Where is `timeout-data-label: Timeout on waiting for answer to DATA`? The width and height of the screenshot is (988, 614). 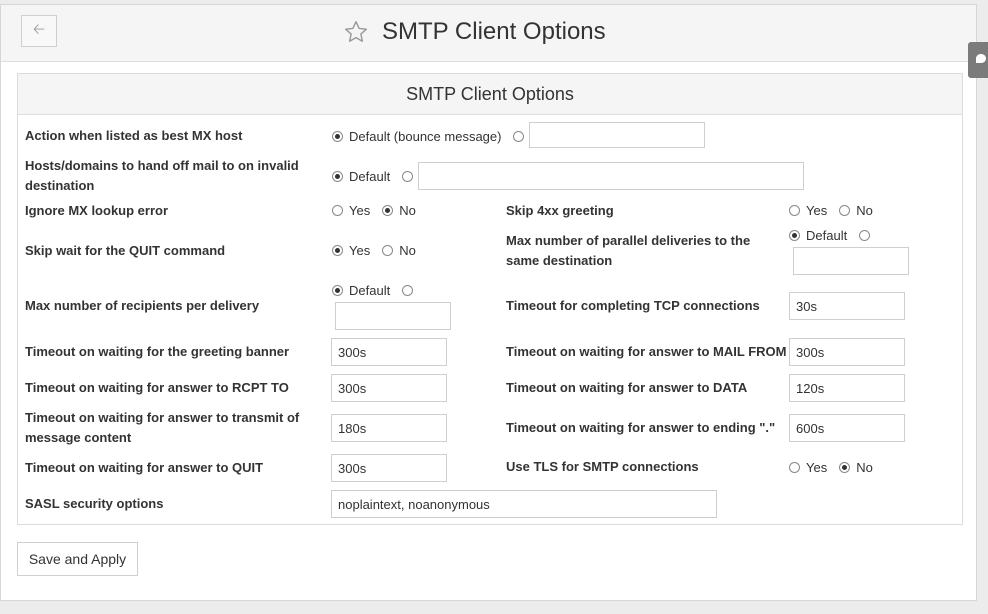
timeout-data-label: Timeout on waiting for answer to DATA is located at coordinates (627, 387).